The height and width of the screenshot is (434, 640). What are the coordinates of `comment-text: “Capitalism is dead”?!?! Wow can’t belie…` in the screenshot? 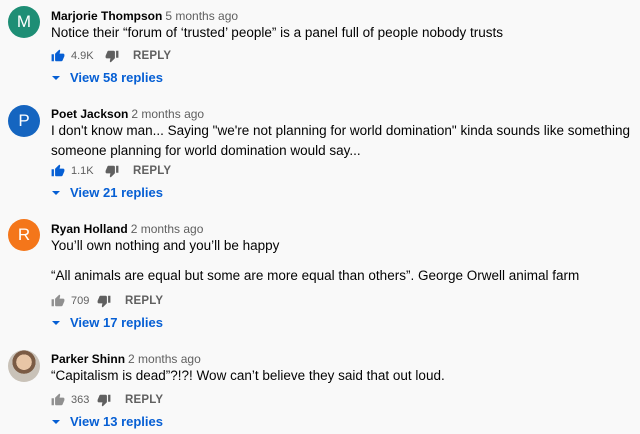 It's located at (248, 375).